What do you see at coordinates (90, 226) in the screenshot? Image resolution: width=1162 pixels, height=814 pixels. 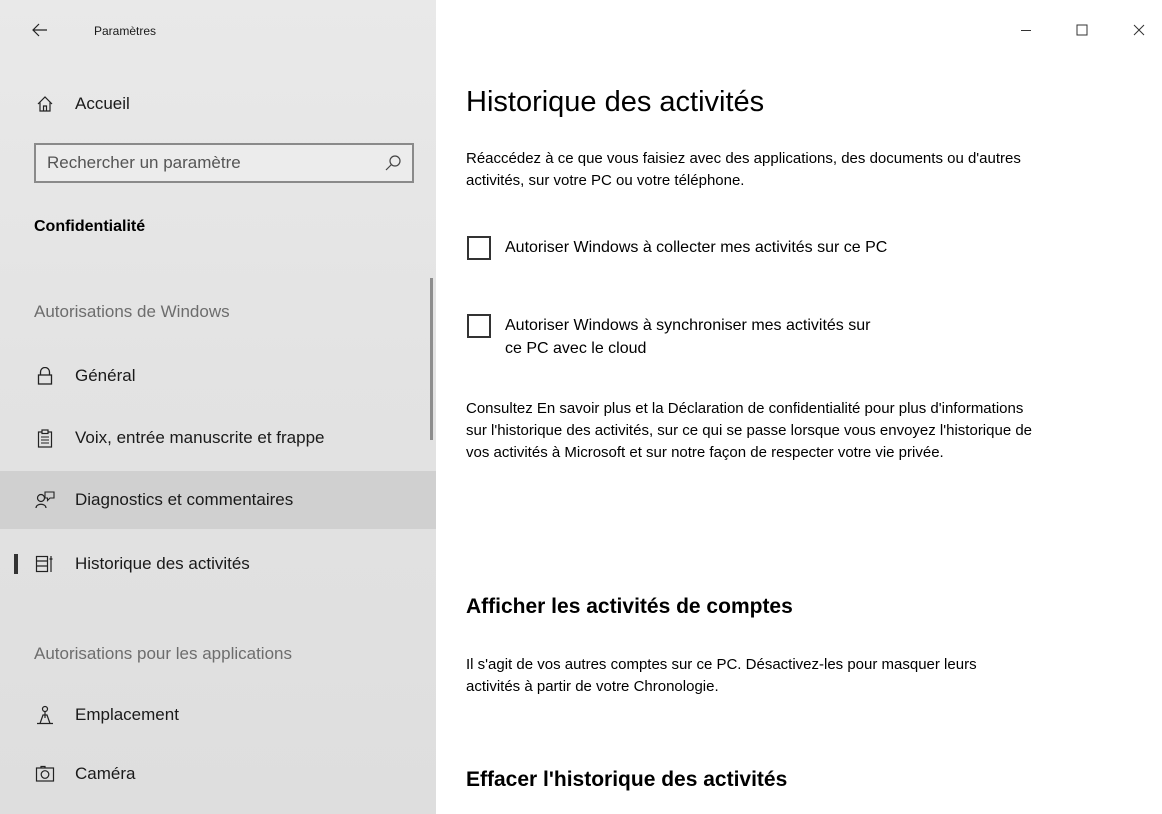 I see `section-title: Confidentialité` at bounding box center [90, 226].